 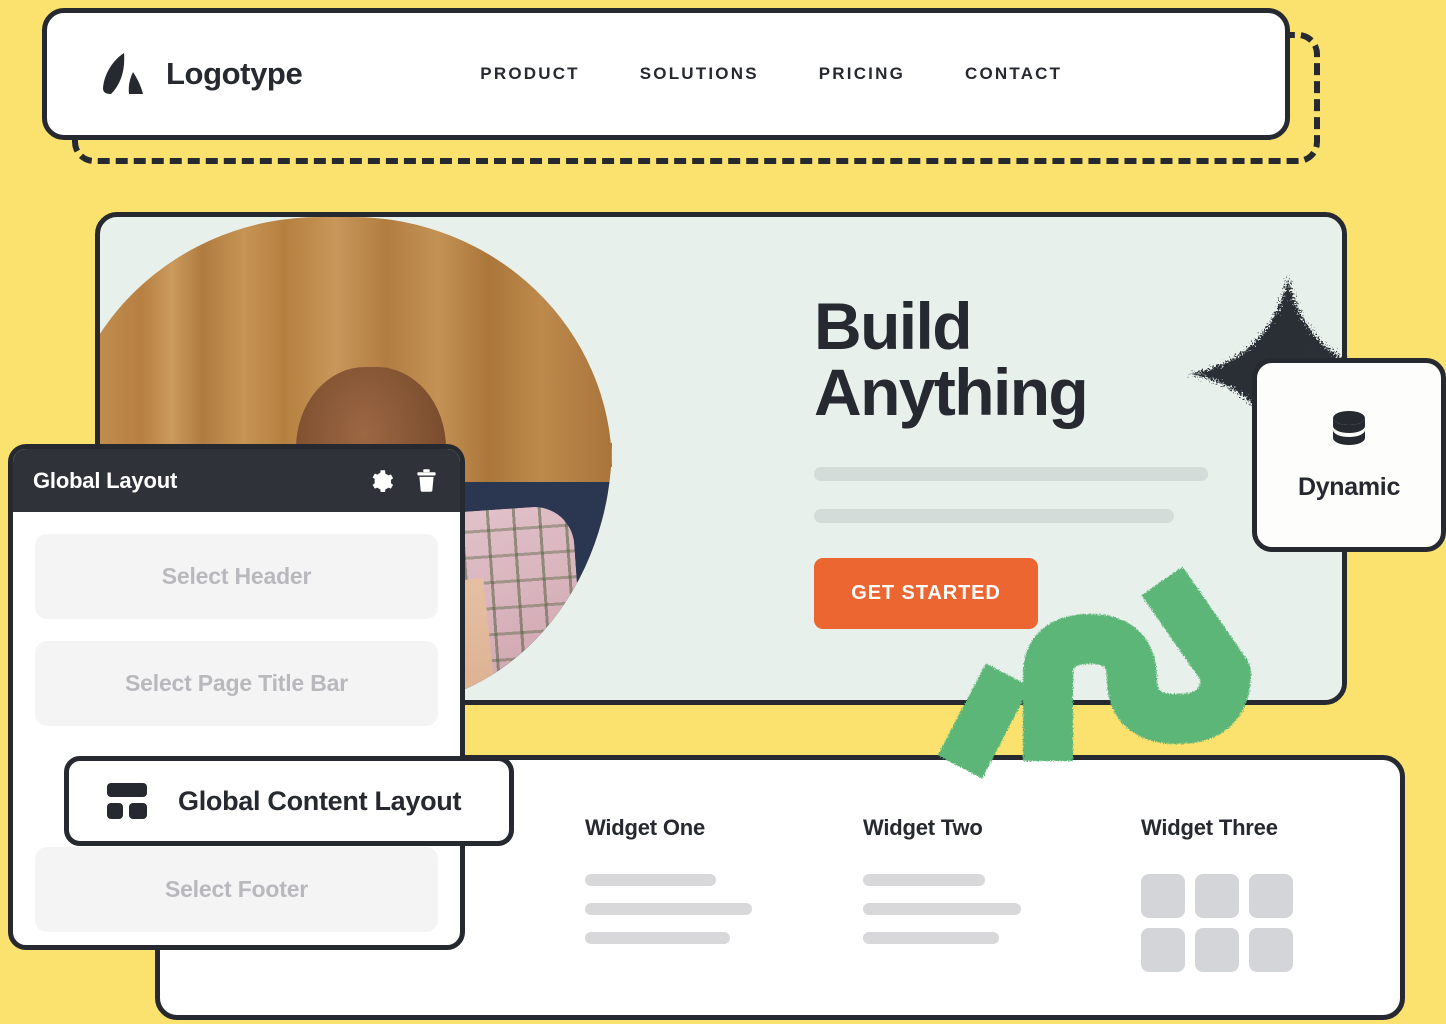 What do you see at coordinates (234, 73) in the screenshot?
I see `brand-name: Logotype` at bounding box center [234, 73].